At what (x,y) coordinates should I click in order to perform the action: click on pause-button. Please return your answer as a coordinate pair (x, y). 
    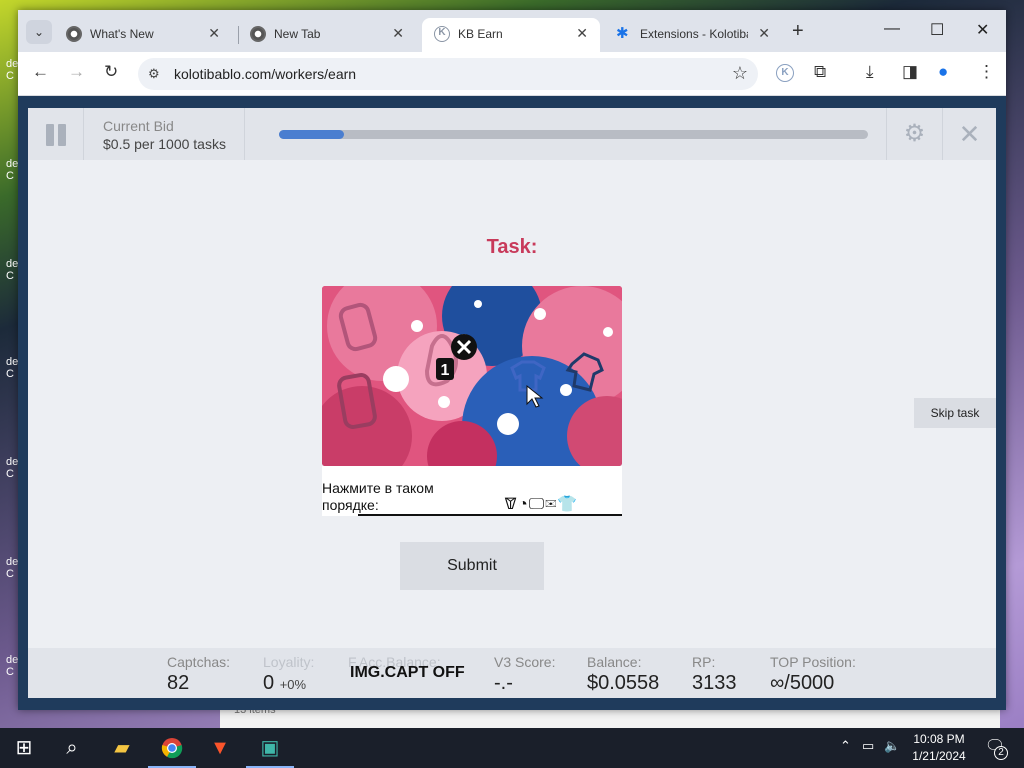
    Looking at the image, I should click on (56, 134).